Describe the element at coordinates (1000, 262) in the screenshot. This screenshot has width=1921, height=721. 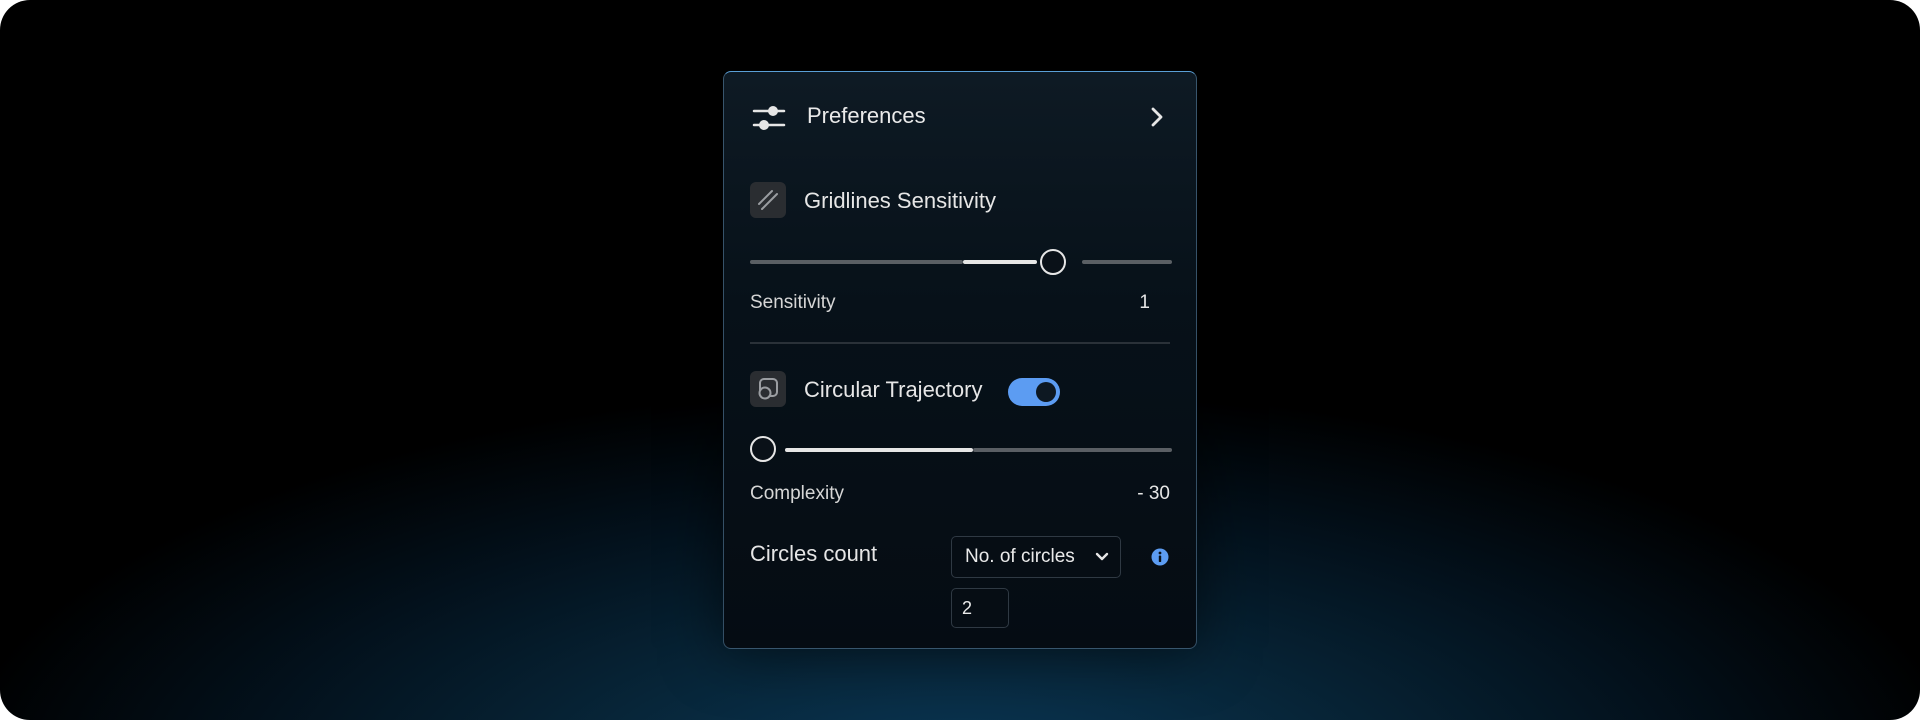
I see `slider-track-fill` at that location.